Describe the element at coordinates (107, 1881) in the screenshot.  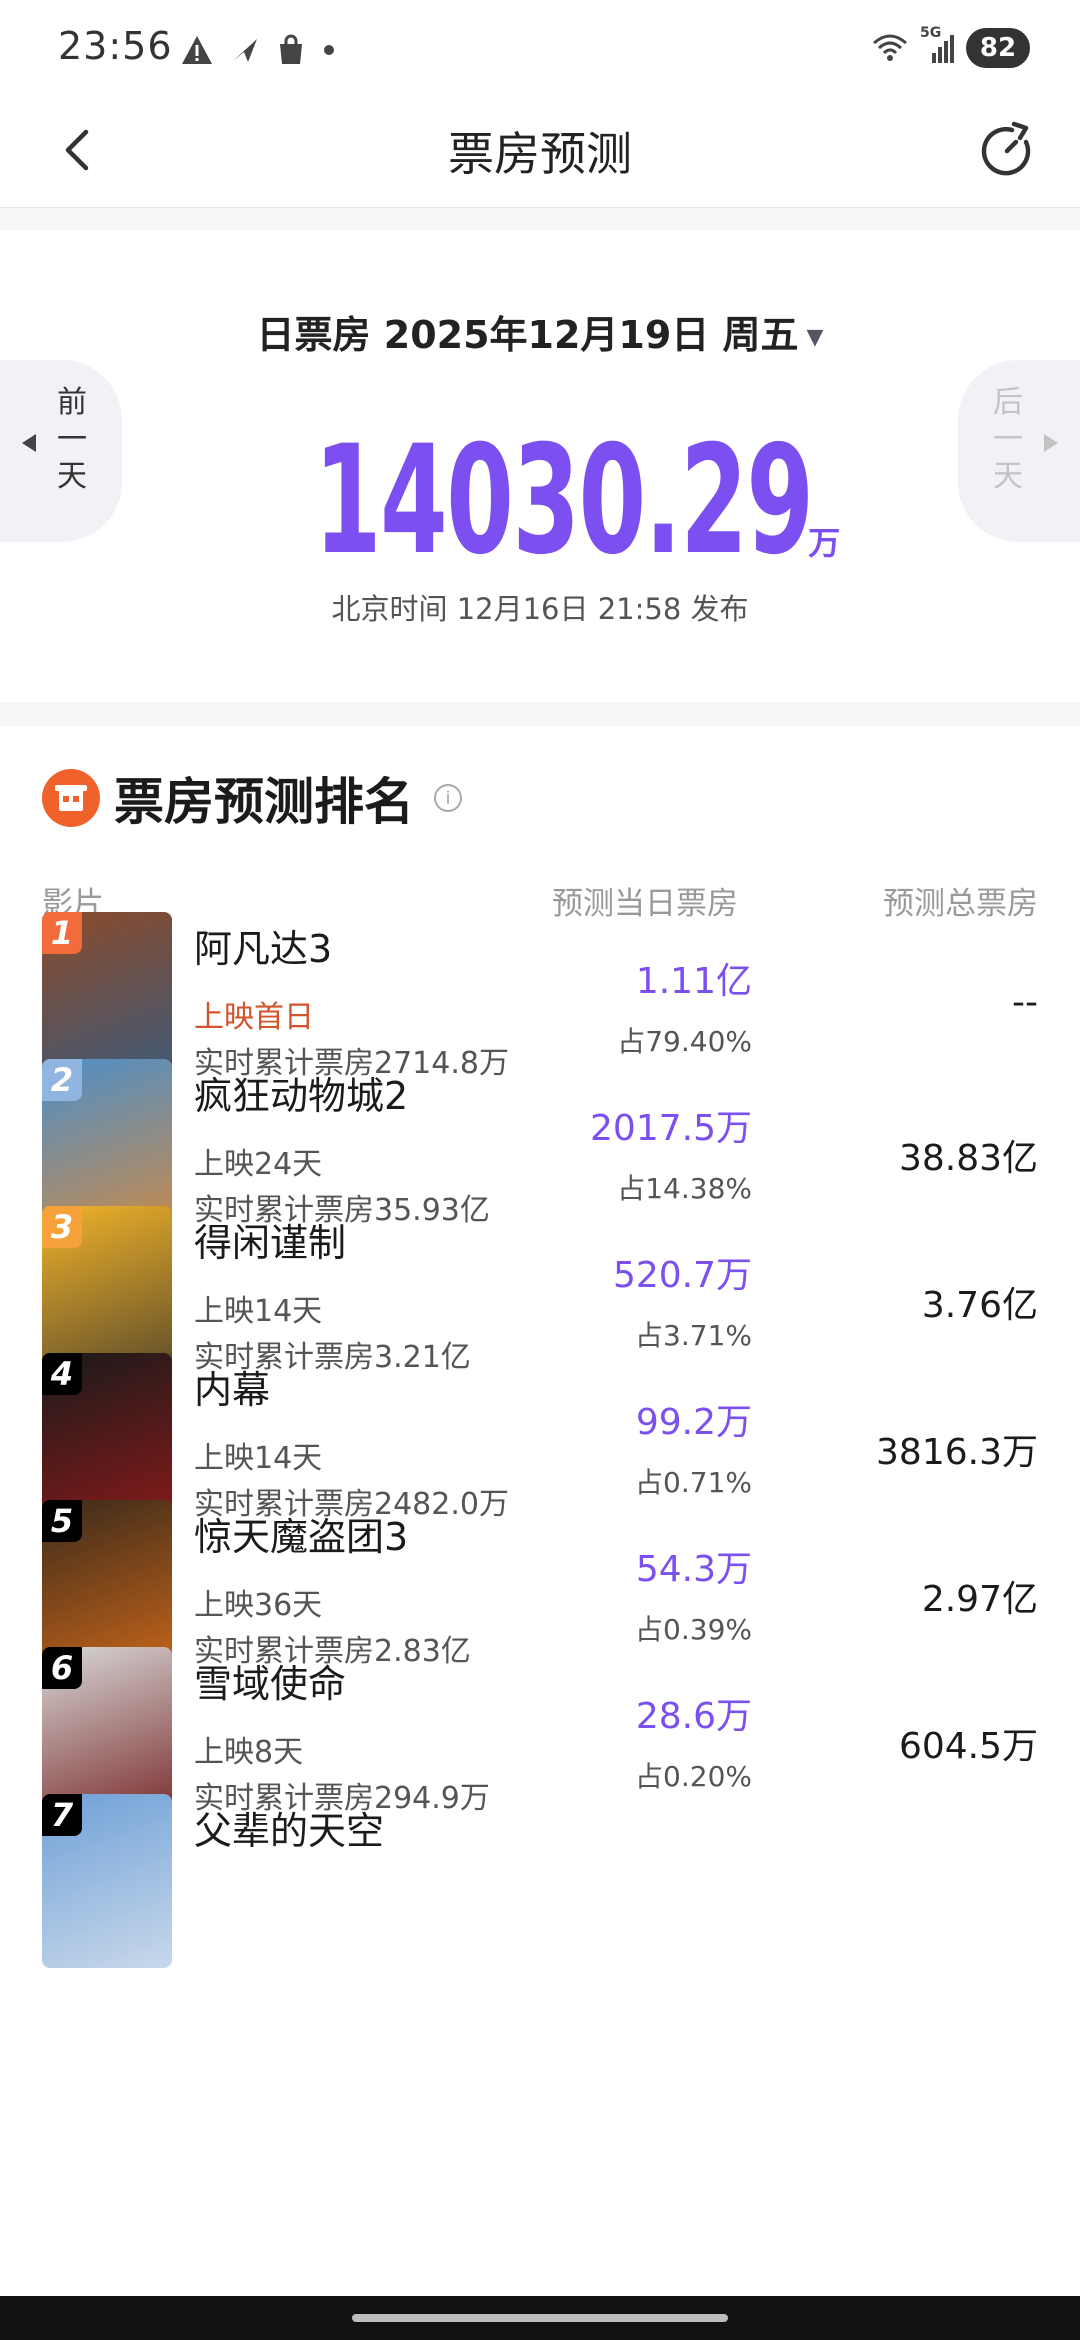
I see `film-poster: 7` at that location.